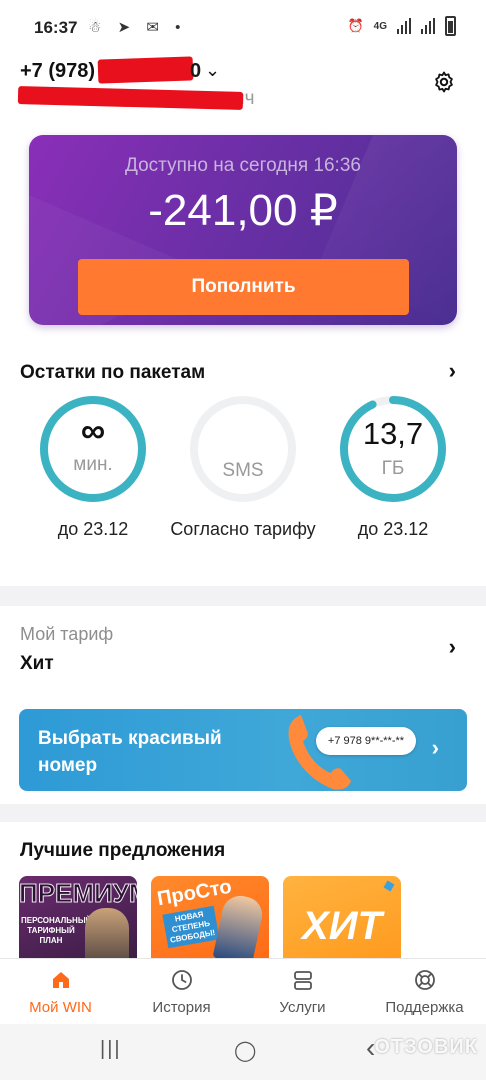 Image resolution: width=486 pixels, height=1080 pixels. What do you see at coordinates (389, 886) in the screenshot?
I see `confetti-decoration` at bounding box center [389, 886].